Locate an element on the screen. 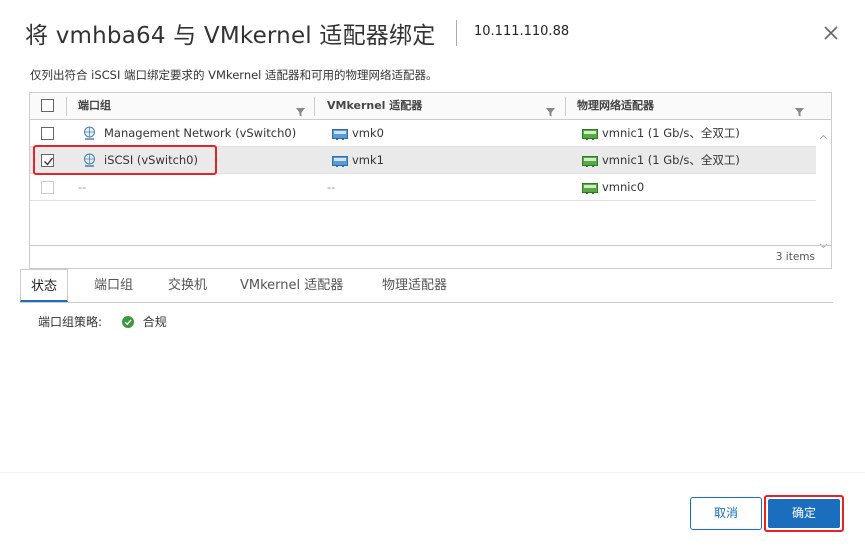 The image size is (865, 550). tab-status: 状态 is located at coordinates (44, 285).